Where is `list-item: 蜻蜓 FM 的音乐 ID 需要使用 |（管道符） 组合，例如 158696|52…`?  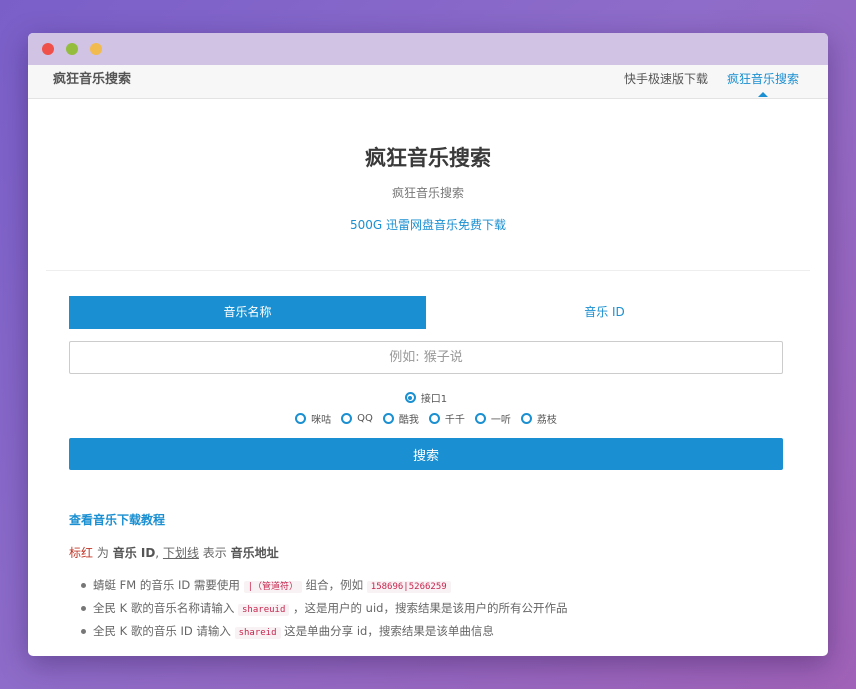
list-item: 蜻蜓 FM 的音乐 ID 需要使用 |（管道符） 组合，例如 158696|52… is located at coordinates (454, 586).